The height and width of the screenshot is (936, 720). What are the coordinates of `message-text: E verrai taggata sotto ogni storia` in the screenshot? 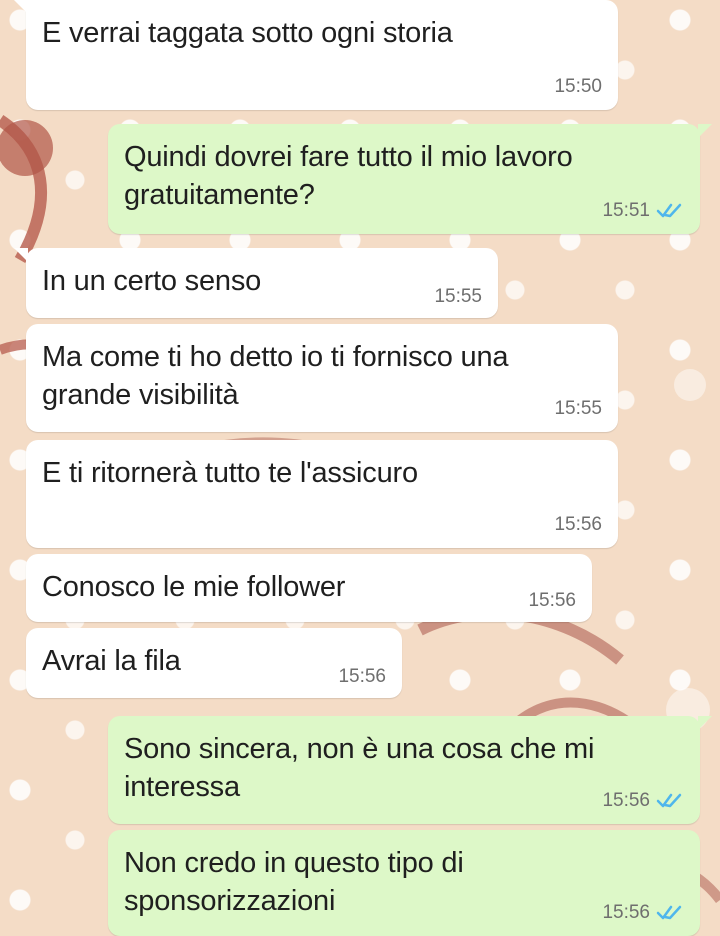 It's located at (247, 33).